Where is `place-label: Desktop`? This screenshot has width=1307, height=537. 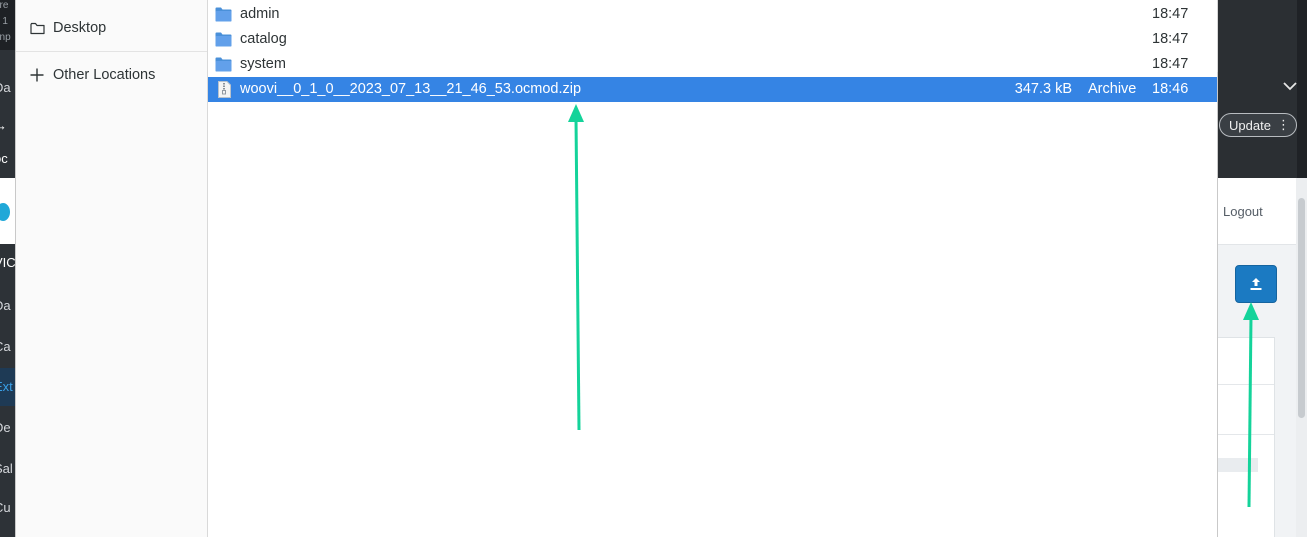 place-label: Desktop is located at coordinates (80, 28).